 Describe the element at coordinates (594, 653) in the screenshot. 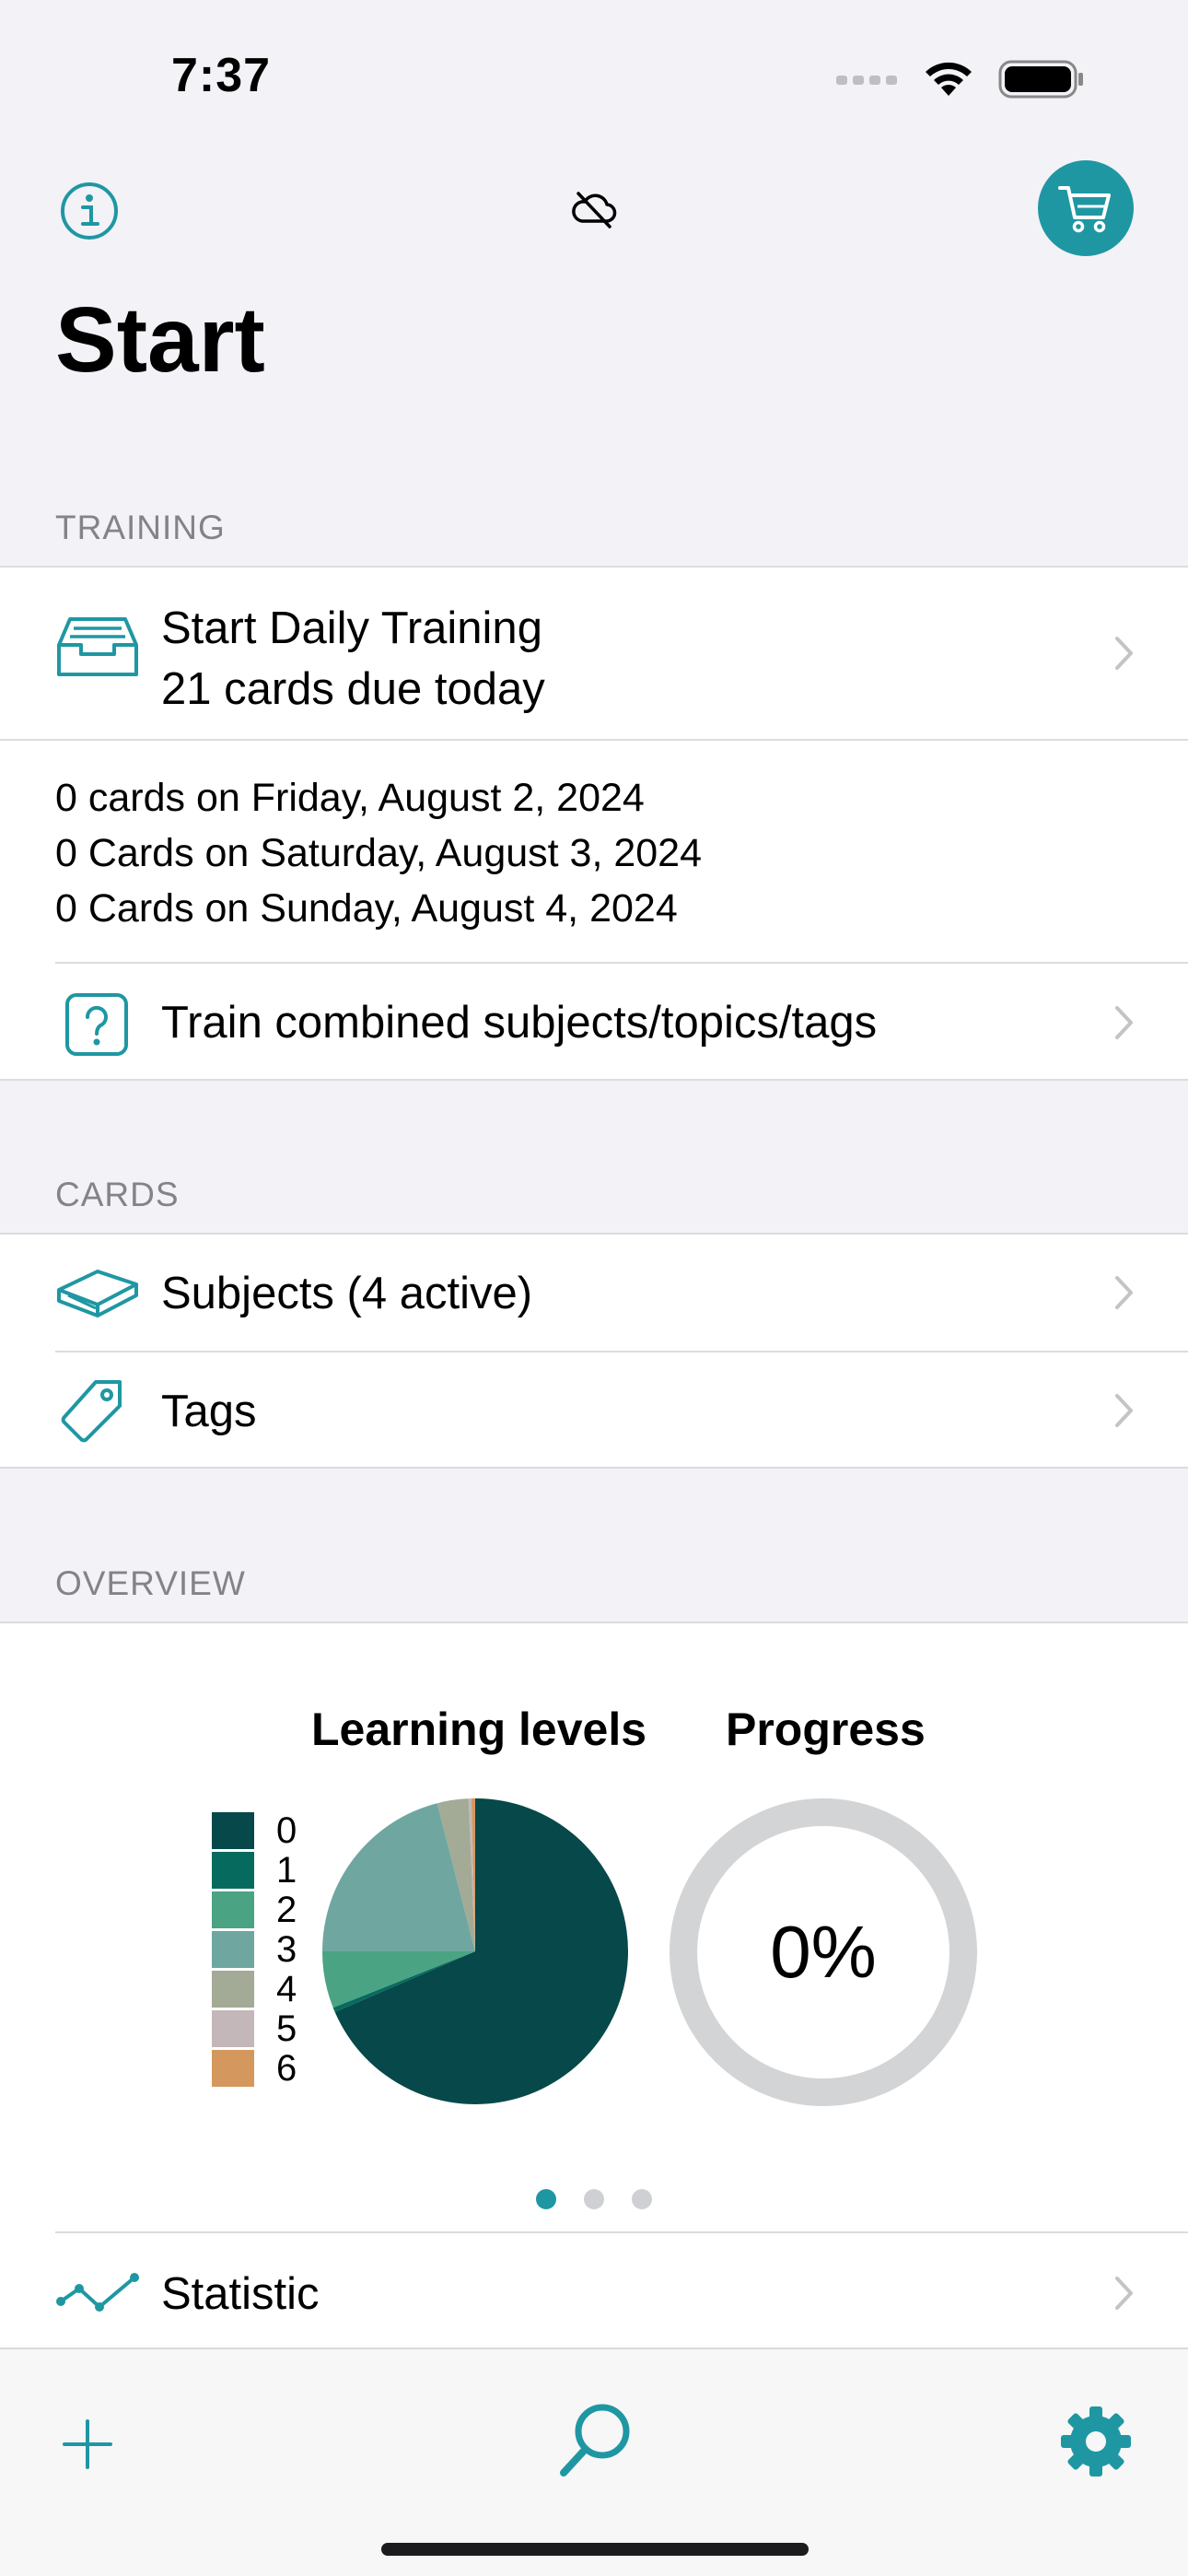

I see `start-daily-training-row: Start Daily Training 21 cards due today` at that location.